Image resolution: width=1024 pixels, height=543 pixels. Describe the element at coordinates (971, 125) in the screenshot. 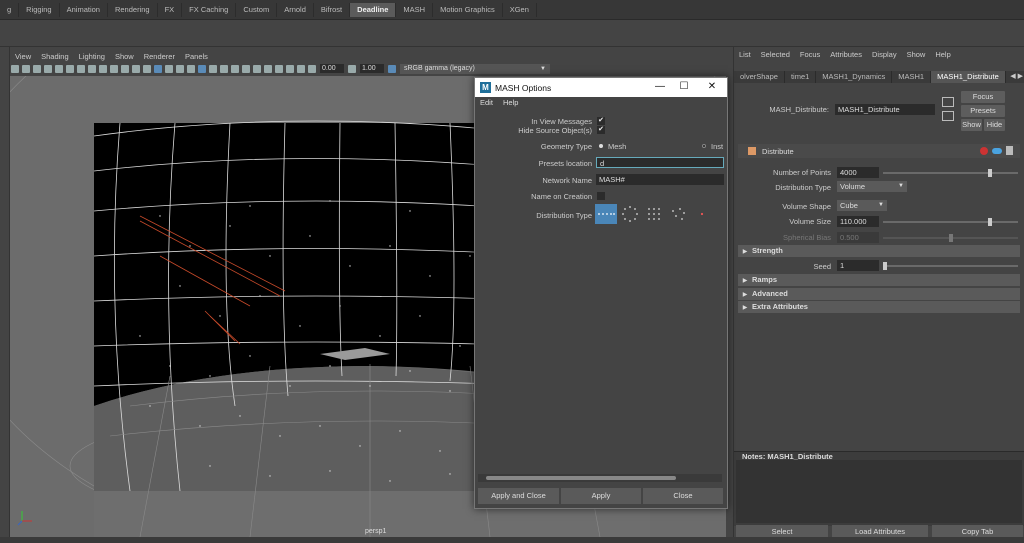

I see `show-button: Show` at that location.